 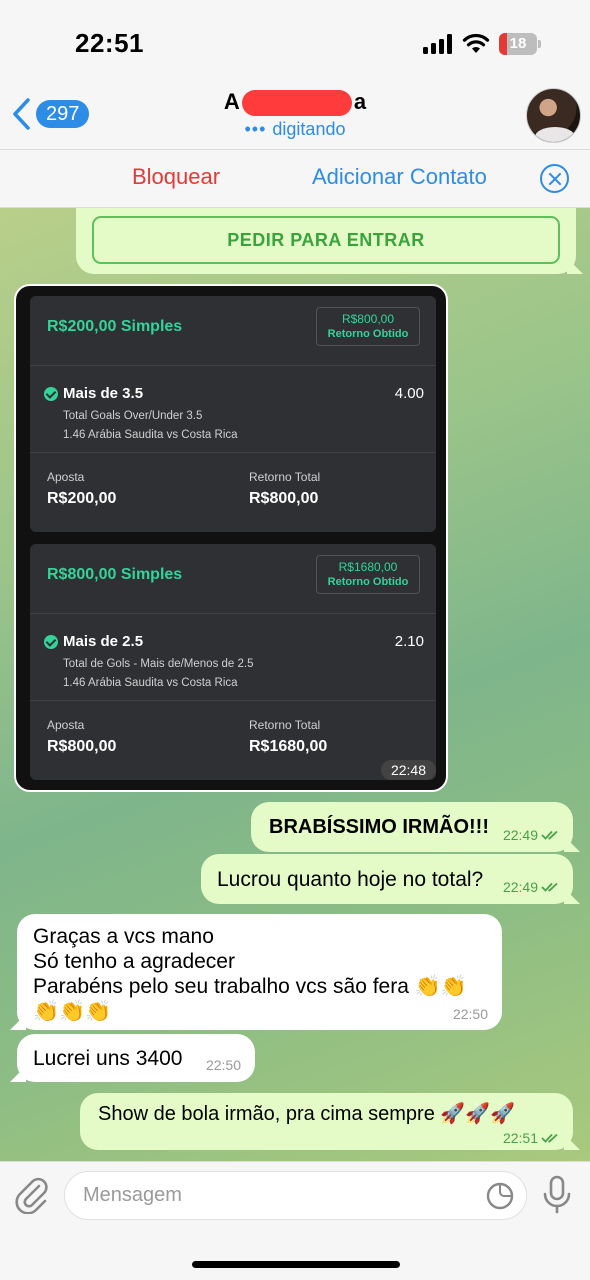 What do you see at coordinates (500, 1196) in the screenshot?
I see `sticker-icon` at bounding box center [500, 1196].